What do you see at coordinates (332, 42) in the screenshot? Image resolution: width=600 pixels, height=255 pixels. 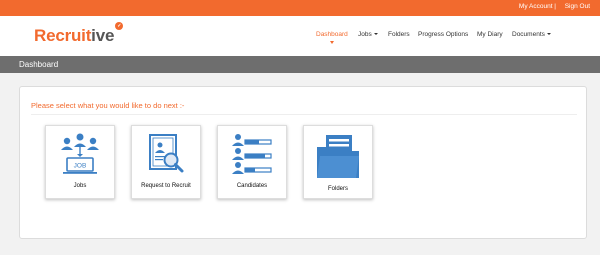 I see `active-indicator-icon` at bounding box center [332, 42].